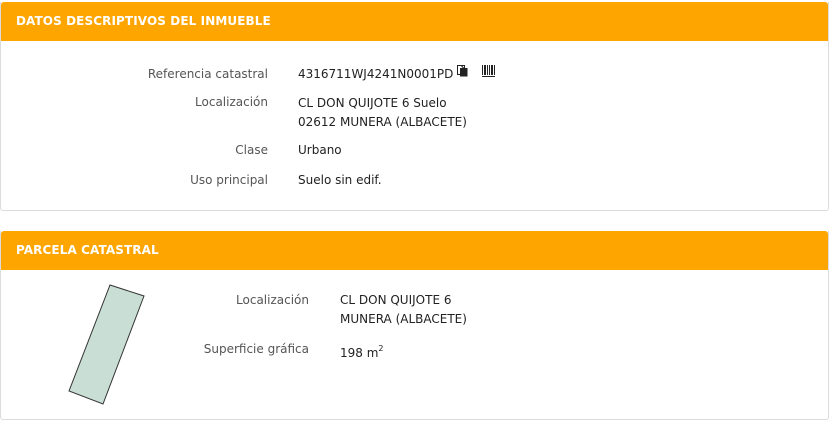 The height and width of the screenshot is (421, 829). Describe the element at coordinates (403, 310) in the screenshot. I see `parcela-localizacion-value: CL DON QUIJOTE 6 MUNERA (ALBACETE)` at that location.